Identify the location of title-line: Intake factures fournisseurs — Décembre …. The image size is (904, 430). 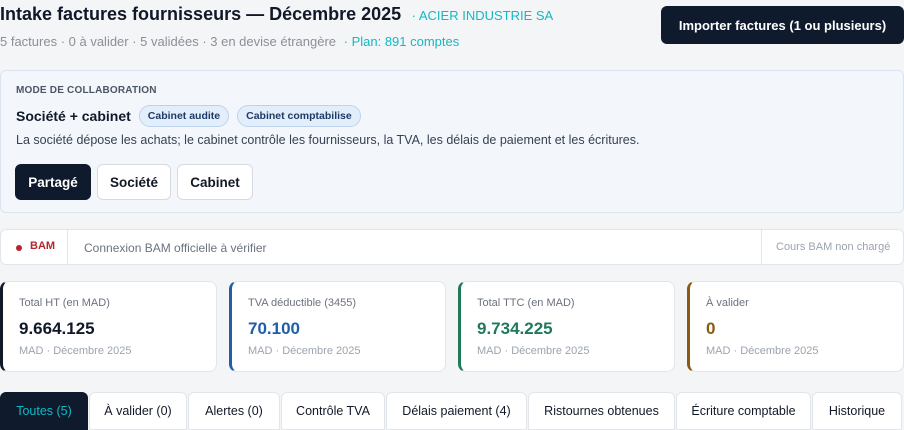
(276, 14).